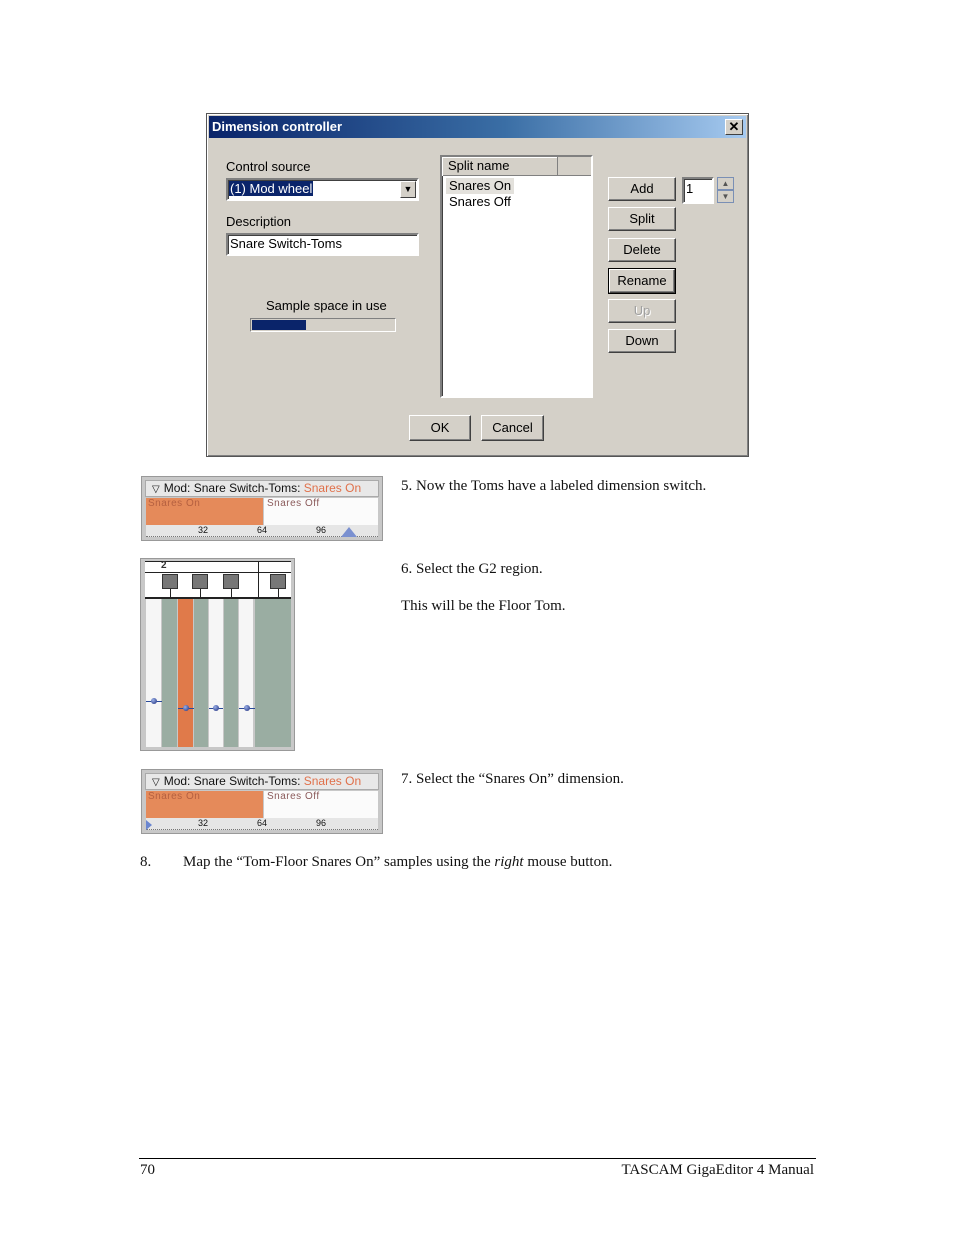 This screenshot has width=954, height=1235. What do you see at coordinates (725, 196) in the screenshot?
I see `spin-down-icon: ▼` at bounding box center [725, 196].